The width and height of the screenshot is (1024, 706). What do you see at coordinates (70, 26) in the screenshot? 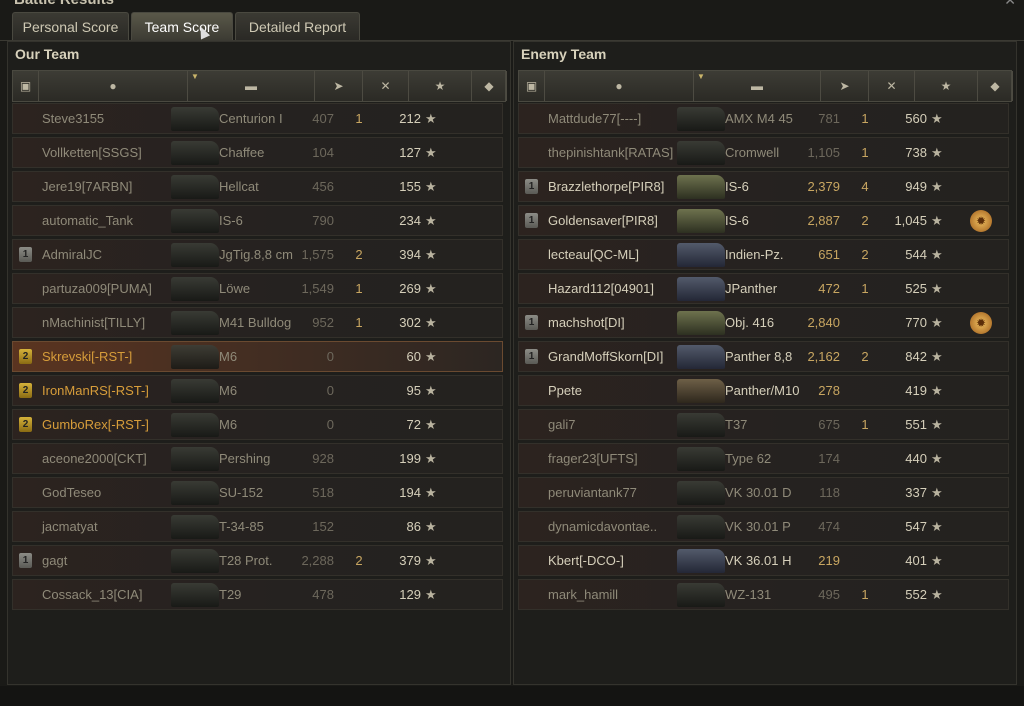
I see `tab-personal-score: Personal Score` at bounding box center [70, 26].